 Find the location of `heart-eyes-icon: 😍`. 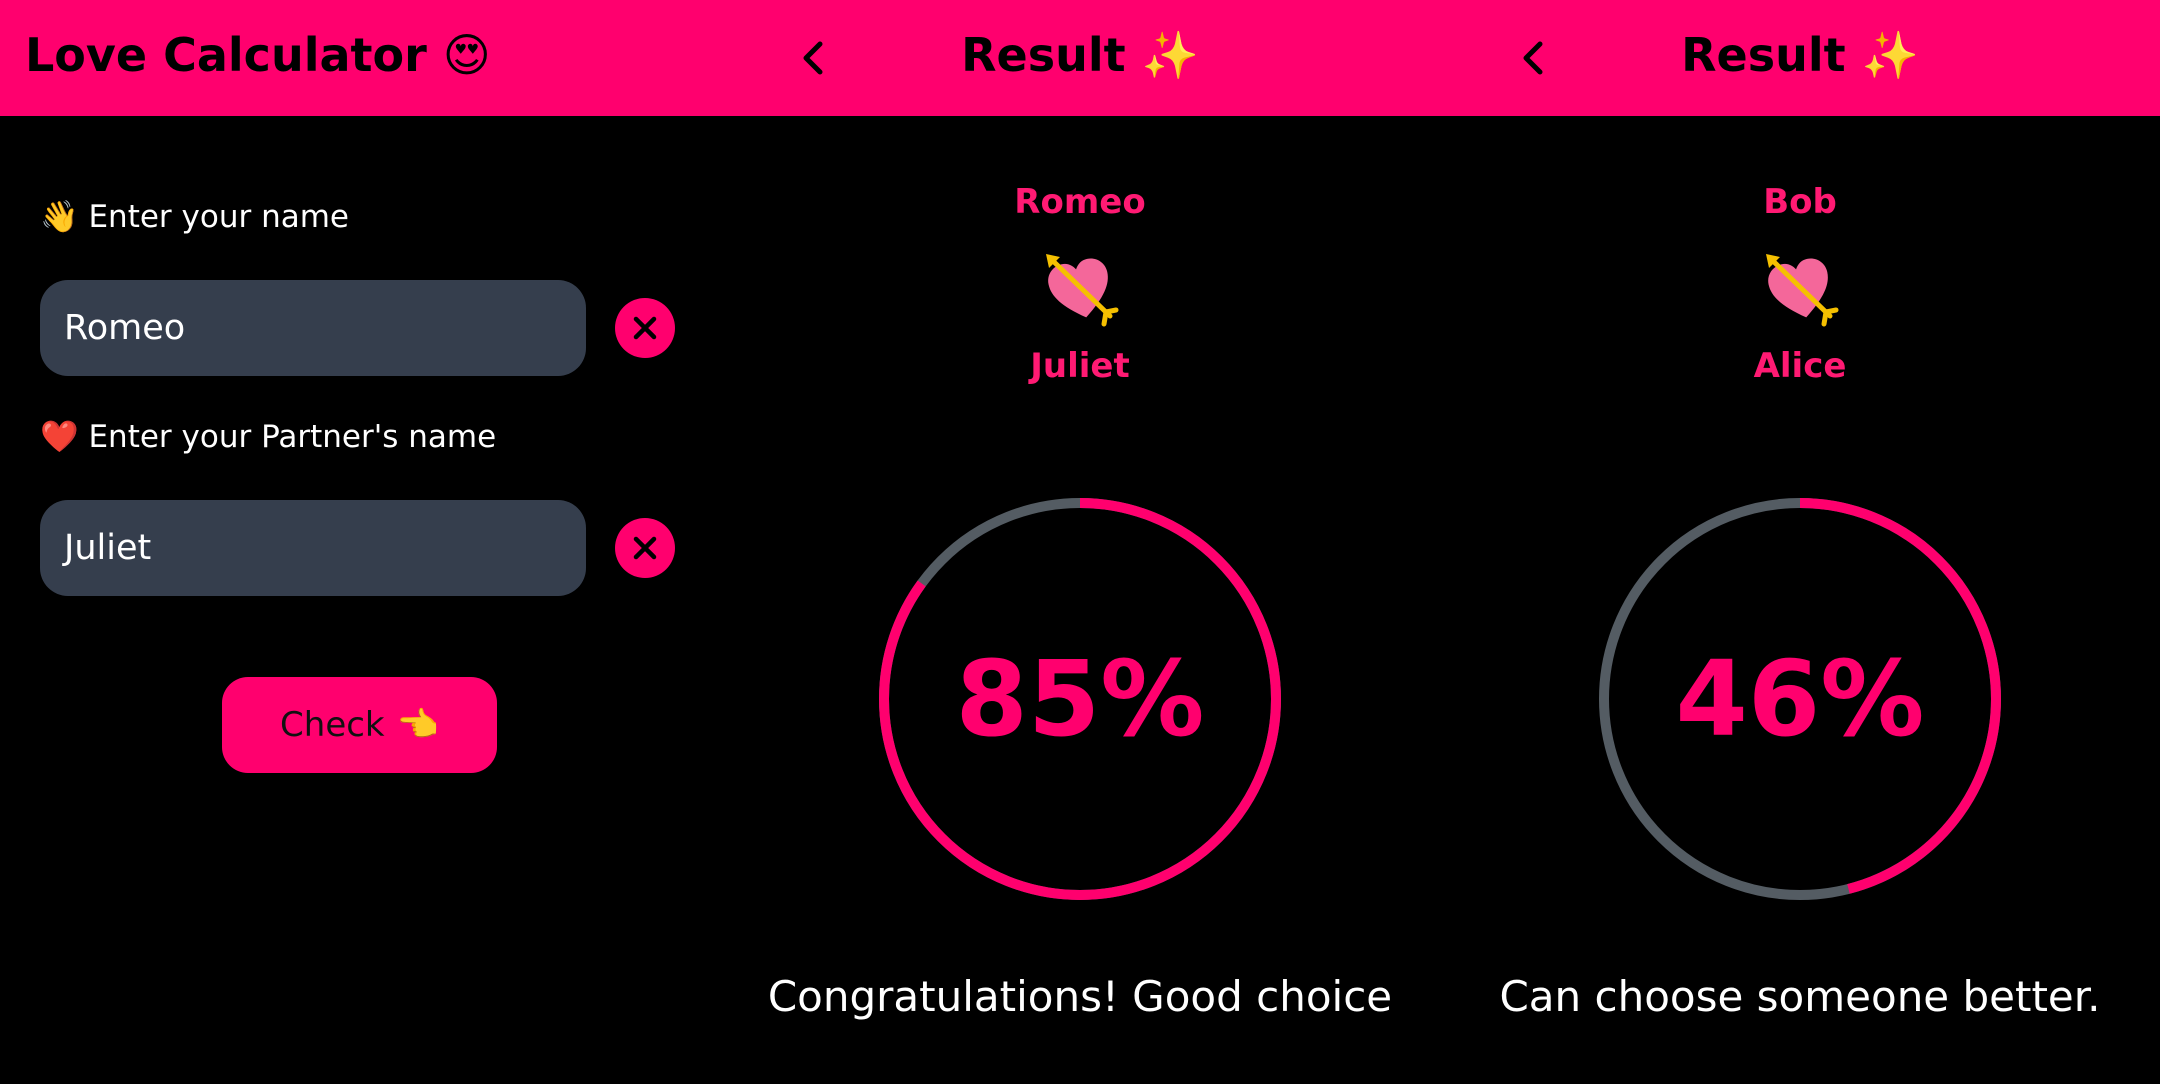

heart-eyes-icon: 😍 is located at coordinates (466, 55).